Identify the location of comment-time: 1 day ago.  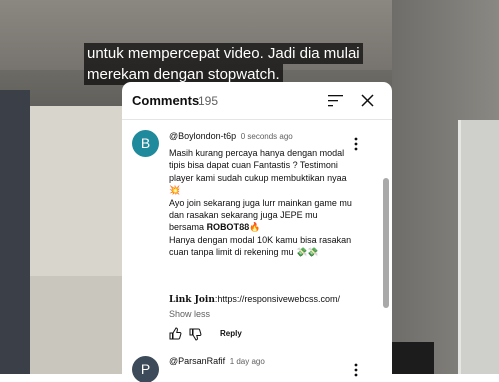
(247, 361).